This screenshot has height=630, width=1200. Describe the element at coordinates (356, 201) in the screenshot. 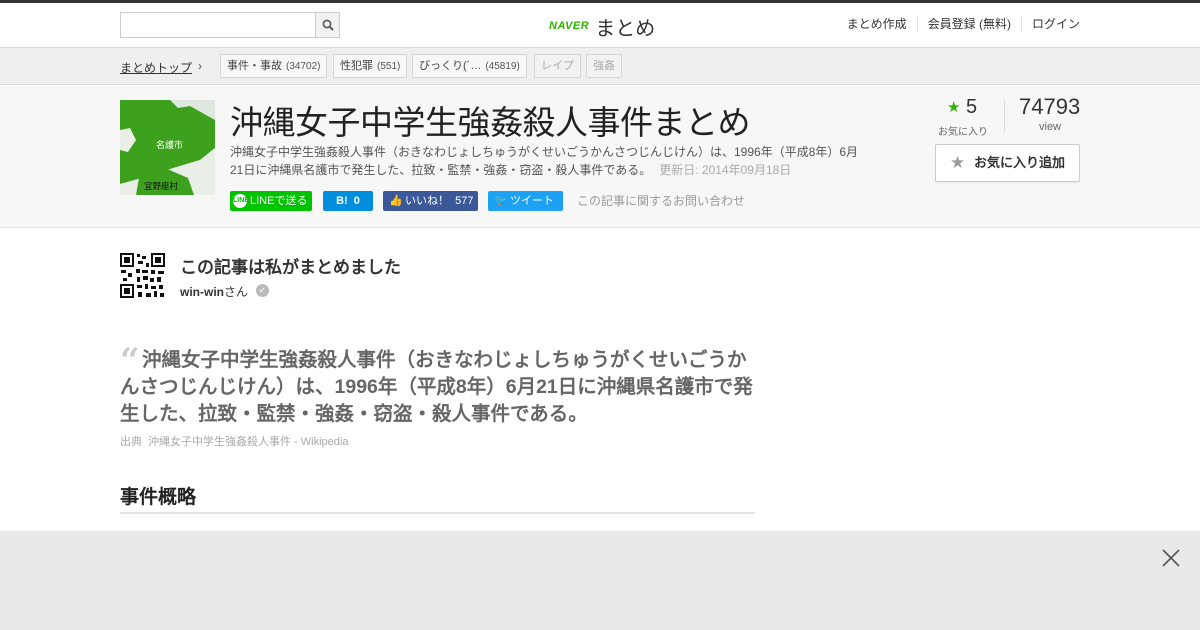

I see `hatena-count: 0` at that location.